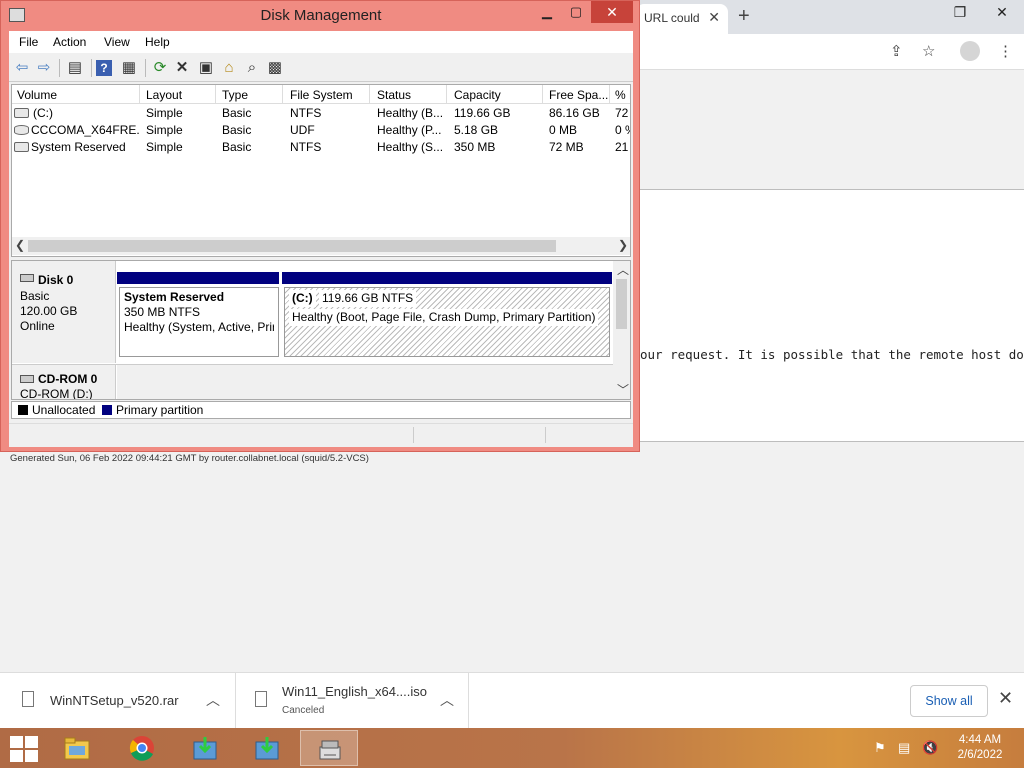 The height and width of the screenshot is (768, 1024). Describe the element at coordinates (104, 68) in the screenshot. I see `help-icon: ?` at that location.